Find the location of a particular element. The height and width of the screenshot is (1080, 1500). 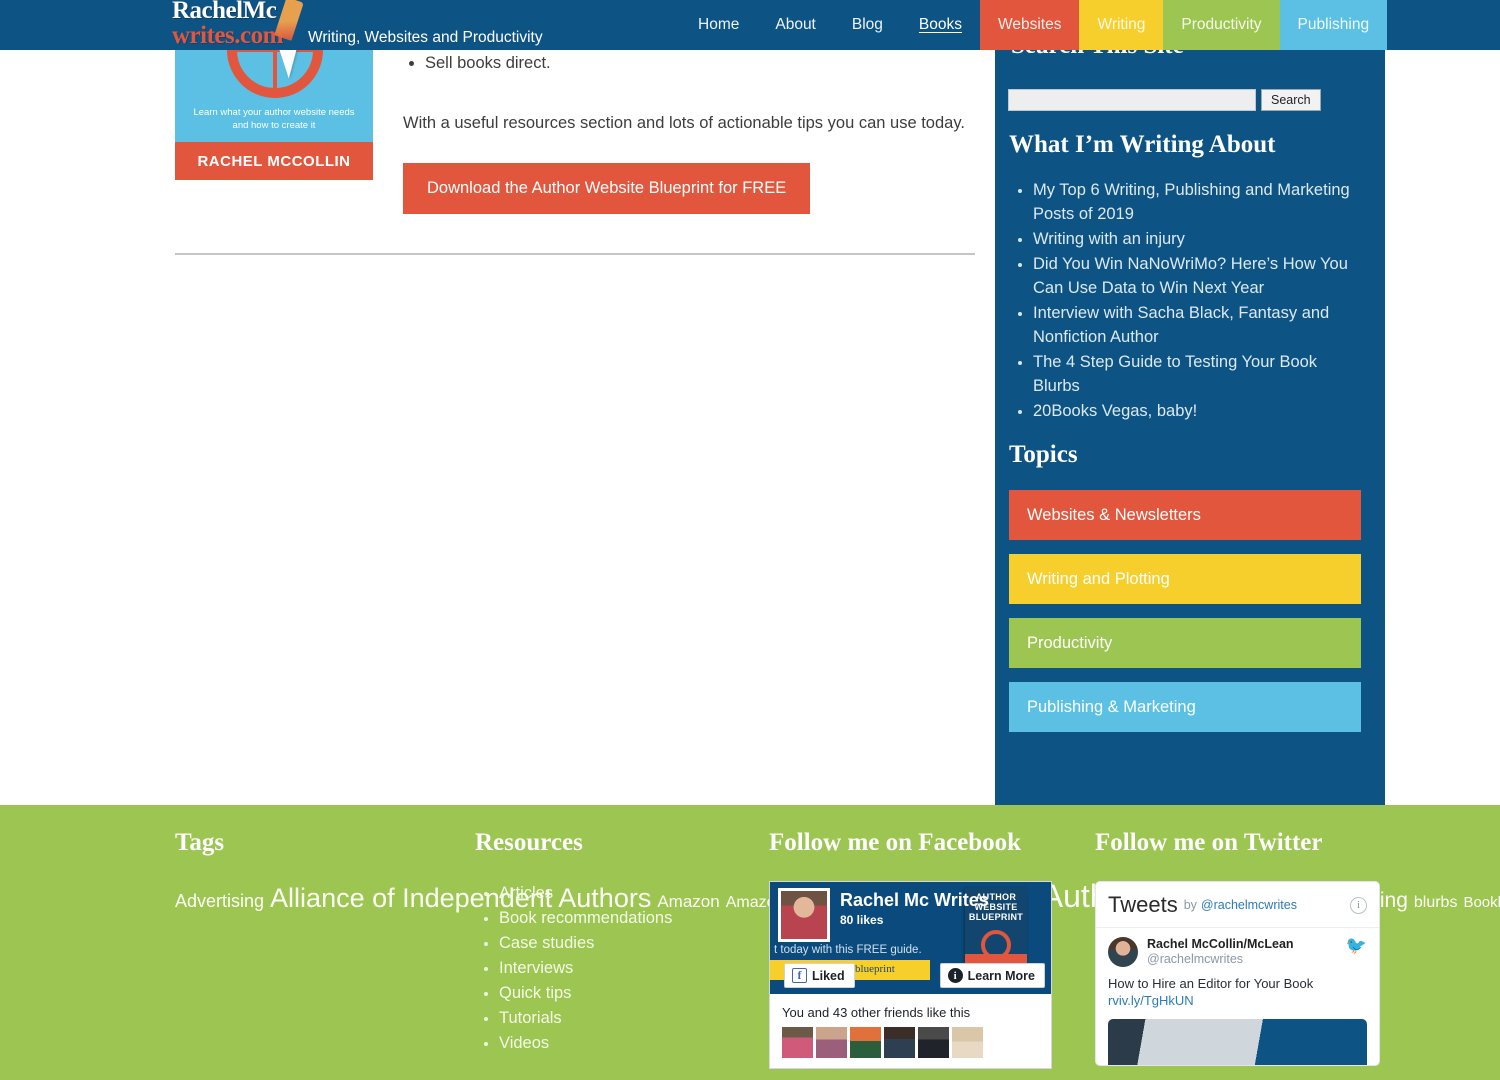

topic-productivity: Productivity is located at coordinates (1185, 643).